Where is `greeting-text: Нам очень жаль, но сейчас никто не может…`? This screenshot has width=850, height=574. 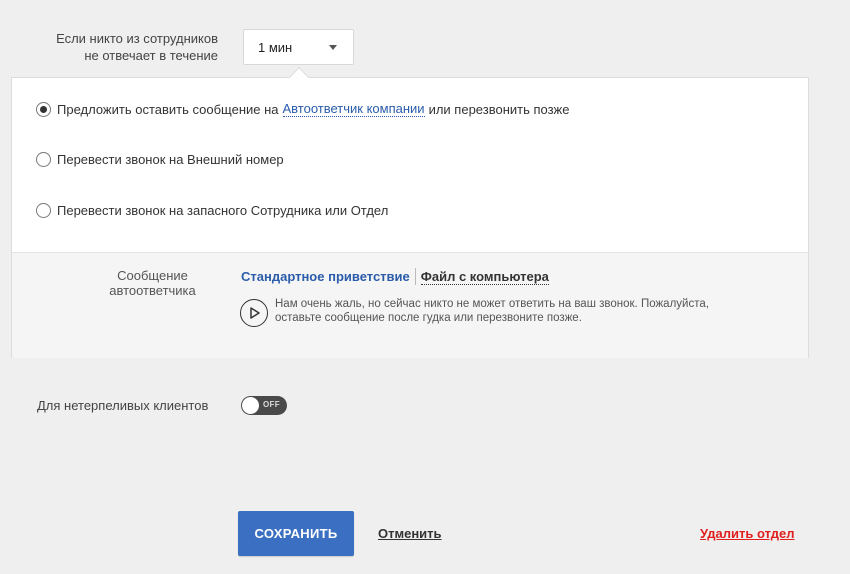
greeting-text: Нам очень жаль, но сейчас никто не может… is located at coordinates (525, 311).